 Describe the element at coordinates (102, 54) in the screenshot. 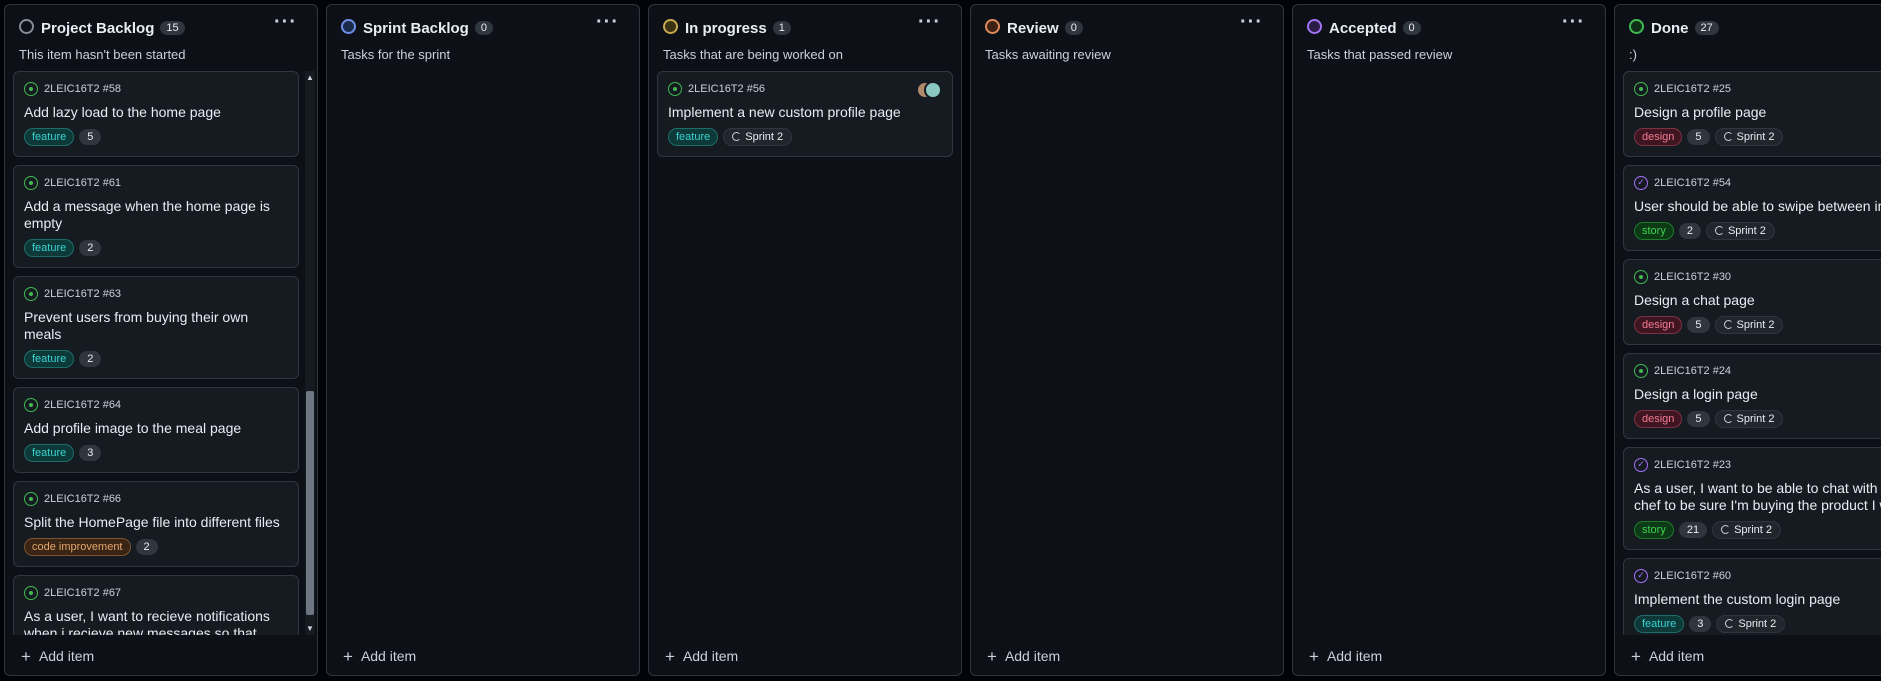

I see `column-description: This item hasn't been started` at that location.